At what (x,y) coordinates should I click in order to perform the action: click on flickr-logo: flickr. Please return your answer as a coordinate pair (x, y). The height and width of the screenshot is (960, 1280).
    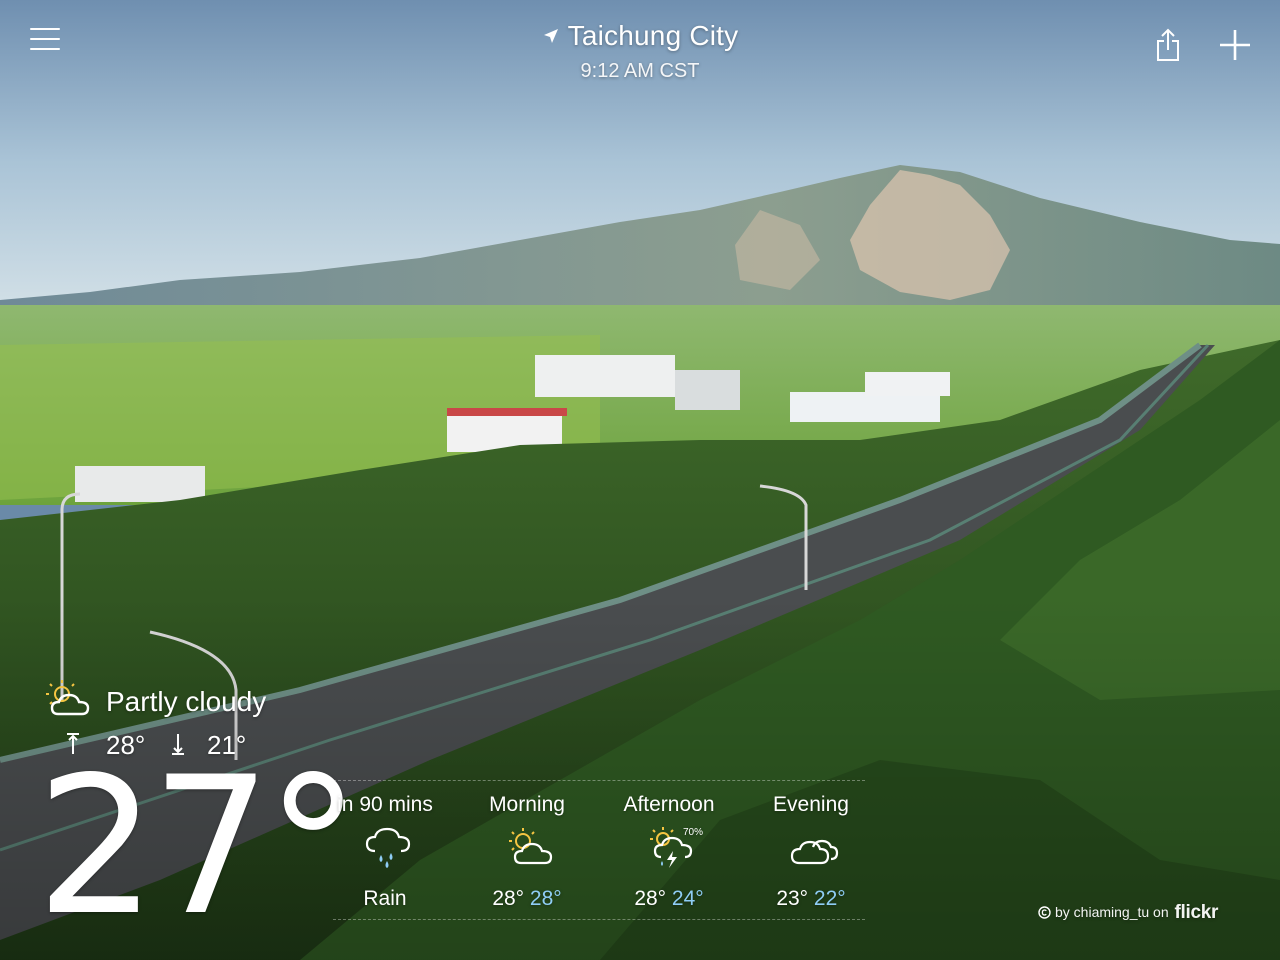
    Looking at the image, I should click on (1196, 912).